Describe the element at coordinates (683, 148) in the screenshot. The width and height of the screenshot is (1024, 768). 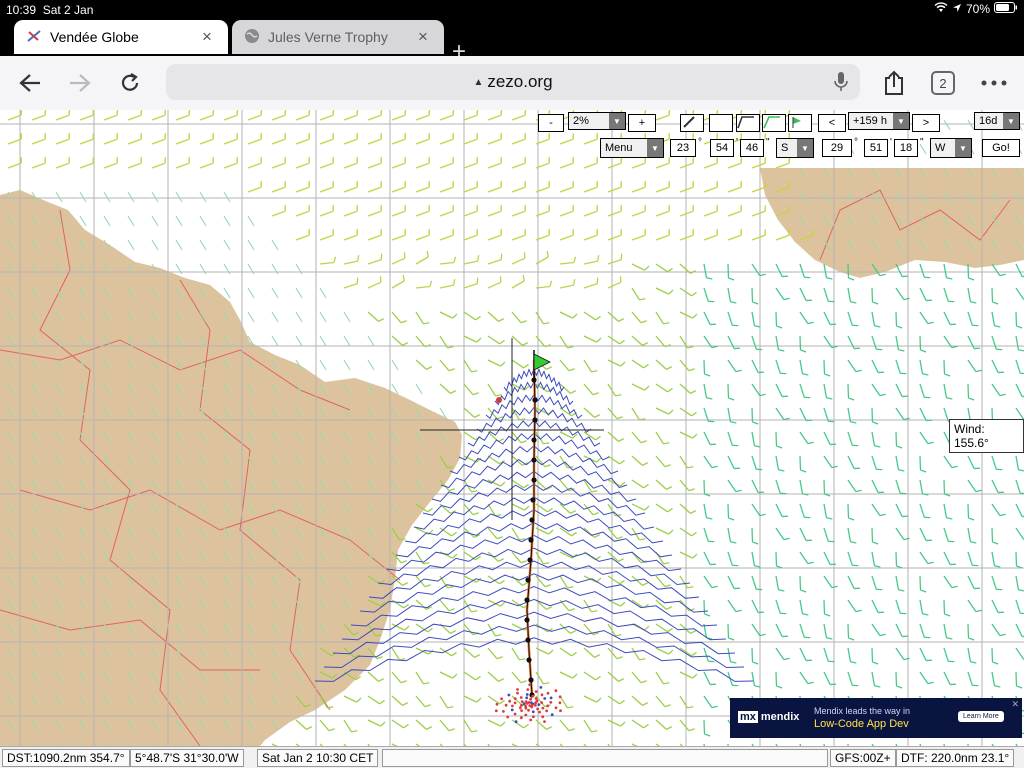
I see `lat-degrees-field: 23` at that location.